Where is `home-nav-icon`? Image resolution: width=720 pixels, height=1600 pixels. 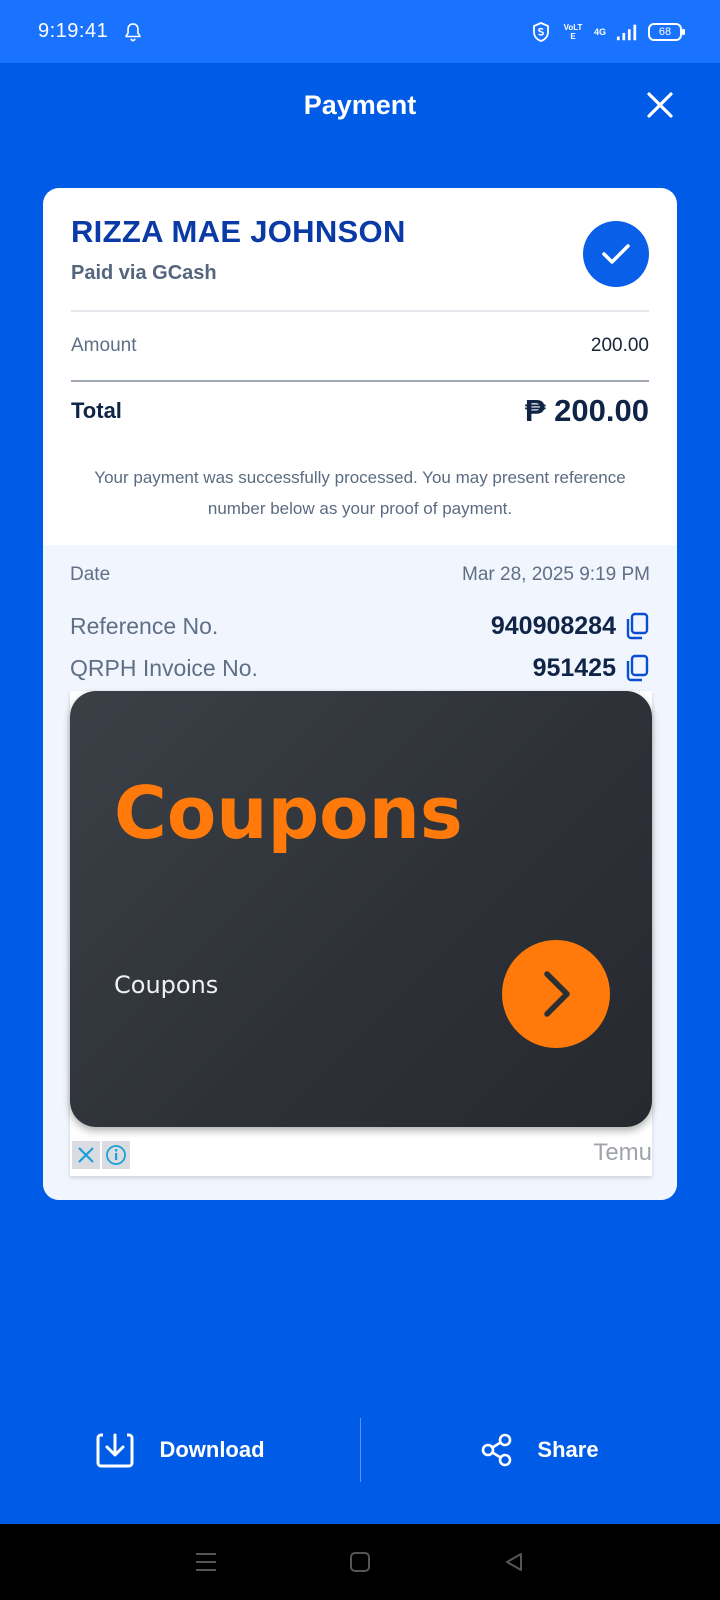
home-nav-icon is located at coordinates (360, 1562).